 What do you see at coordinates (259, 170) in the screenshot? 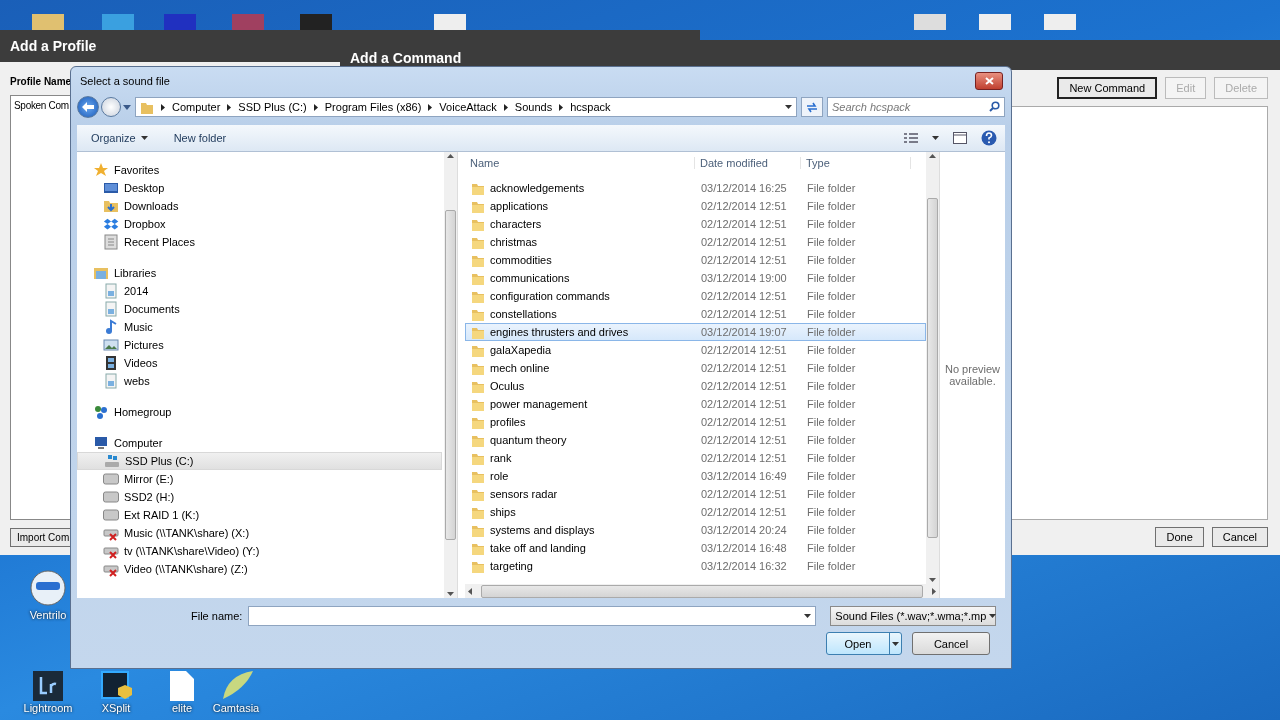
I see `navigation-item: Favorites` at bounding box center [259, 170].